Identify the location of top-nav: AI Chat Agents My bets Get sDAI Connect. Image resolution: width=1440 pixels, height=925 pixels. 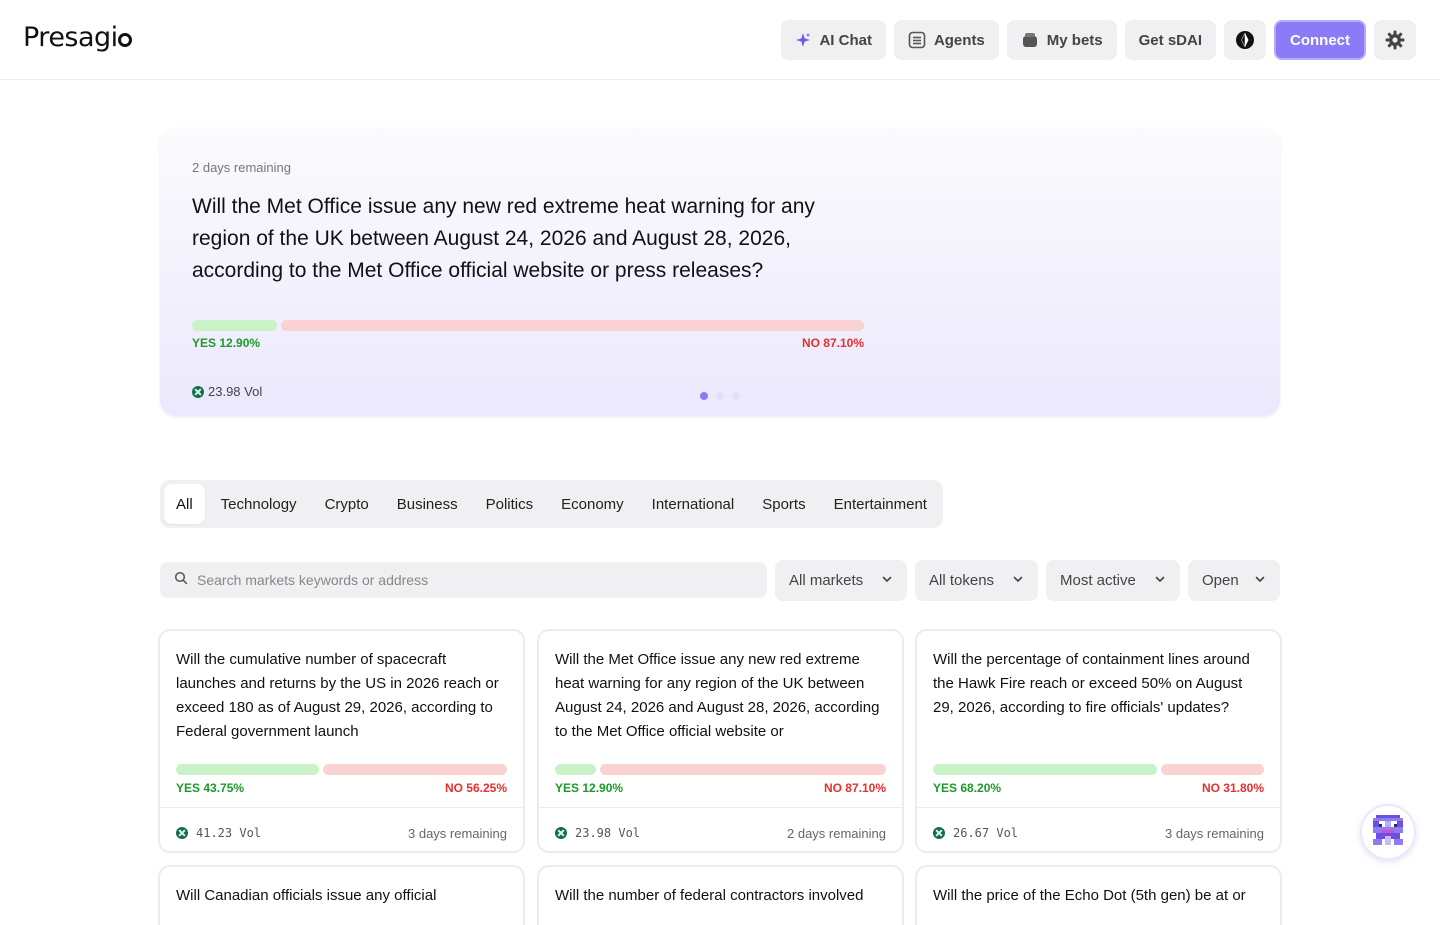
(1098, 40).